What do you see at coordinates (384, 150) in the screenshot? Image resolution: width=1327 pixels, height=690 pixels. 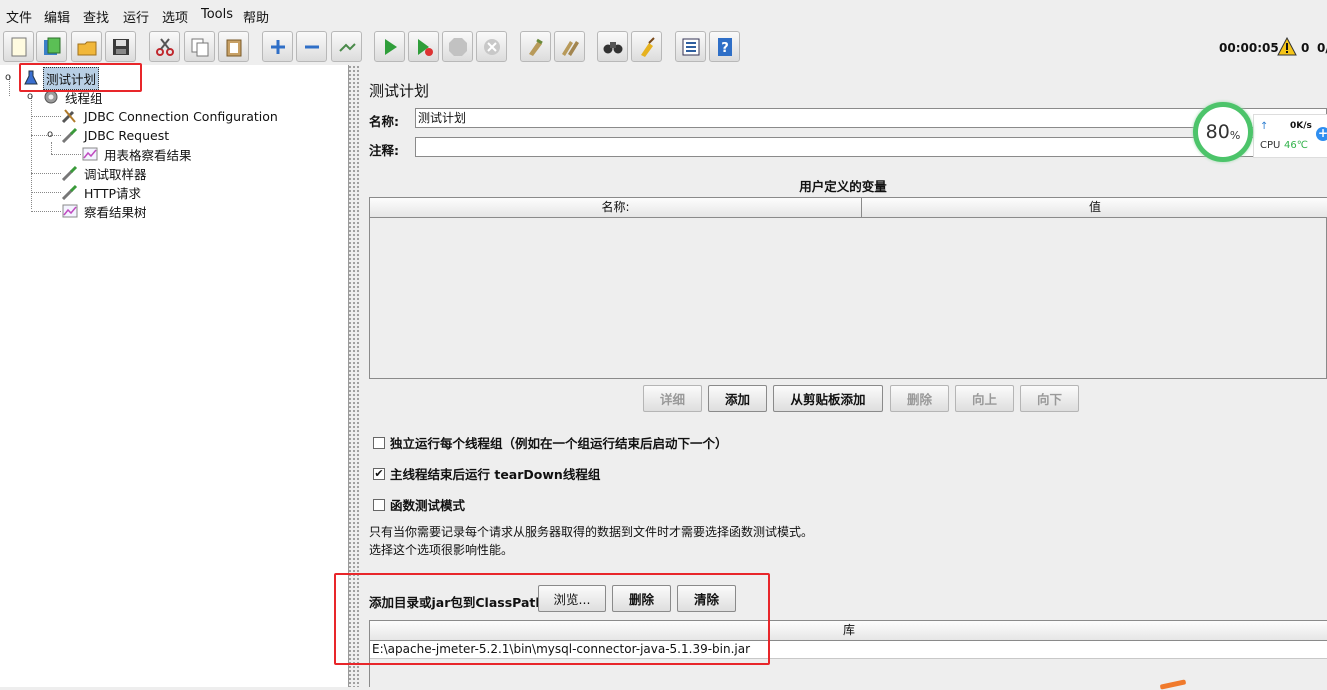 I see `comment-label: 注释:` at bounding box center [384, 150].